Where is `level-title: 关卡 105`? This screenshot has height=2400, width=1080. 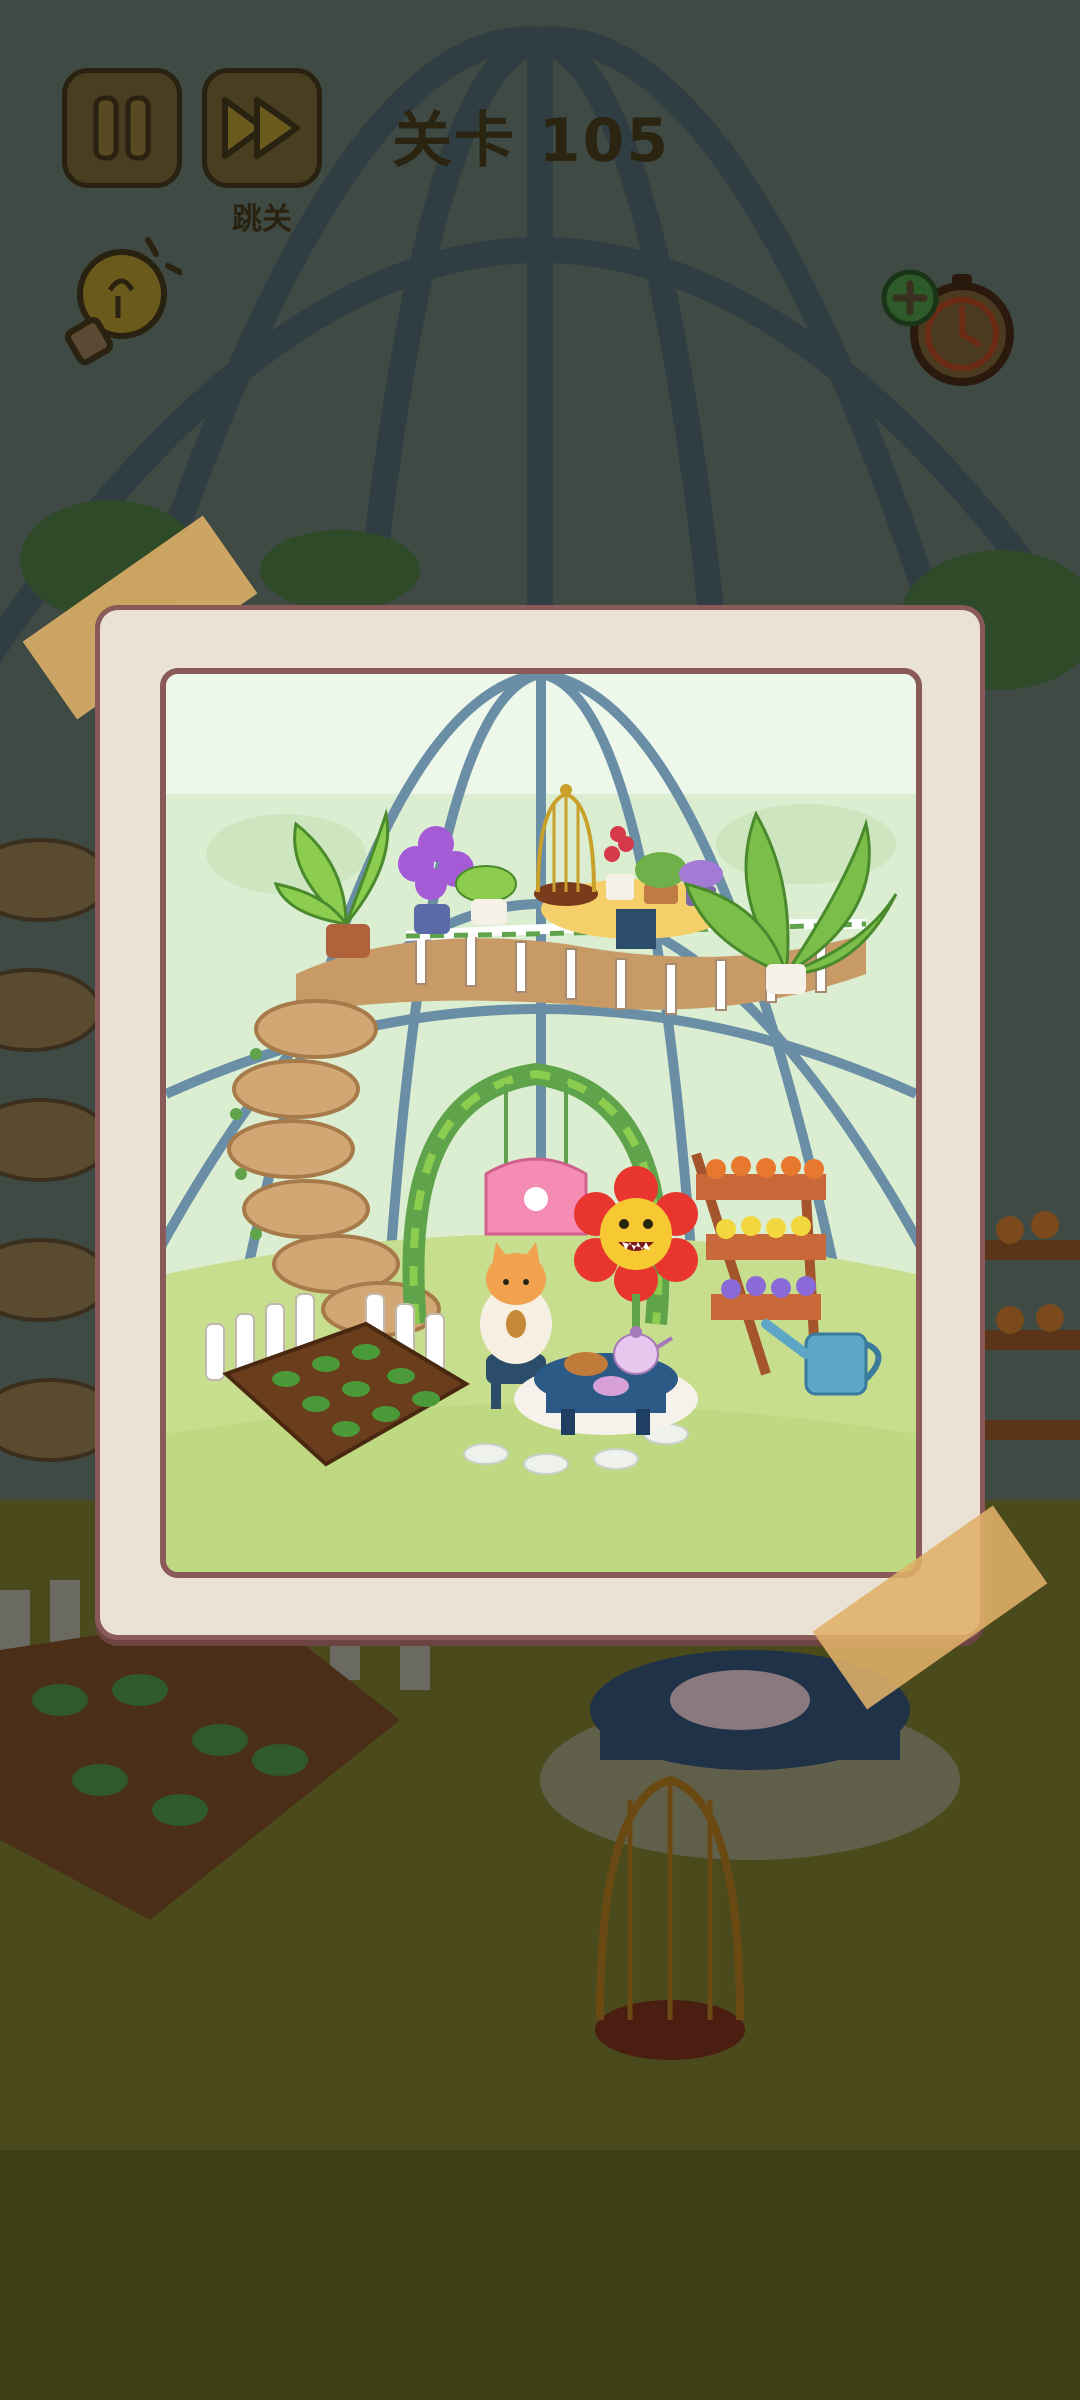 level-title: 关卡 105 is located at coordinates (531, 141).